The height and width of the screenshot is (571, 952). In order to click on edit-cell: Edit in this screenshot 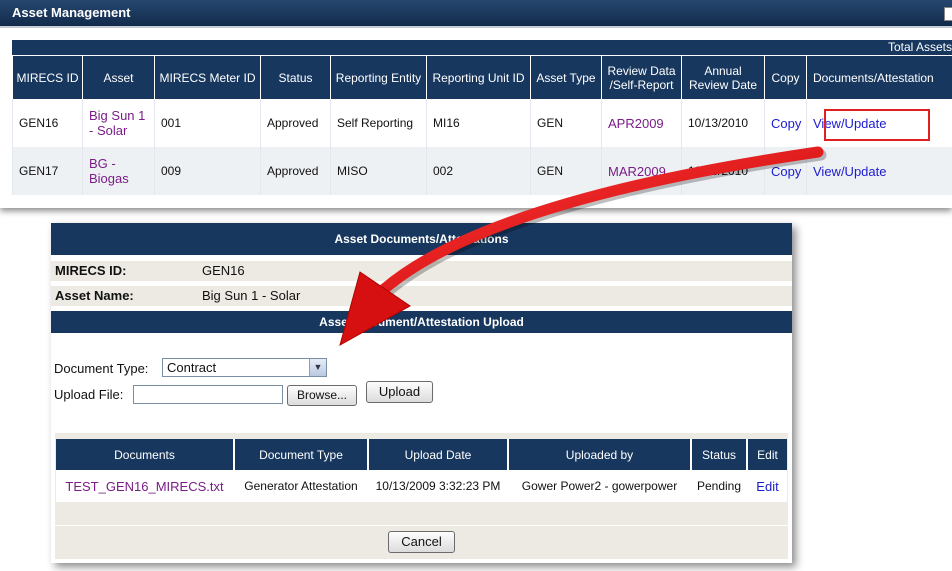, I will do `click(766, 486)`.